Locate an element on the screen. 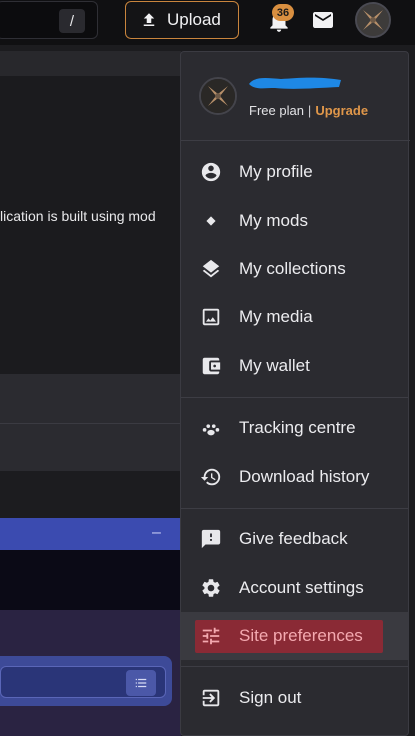 This screenshot has width=415, height=736. wallet-icon is located at coordinates (211, 366).